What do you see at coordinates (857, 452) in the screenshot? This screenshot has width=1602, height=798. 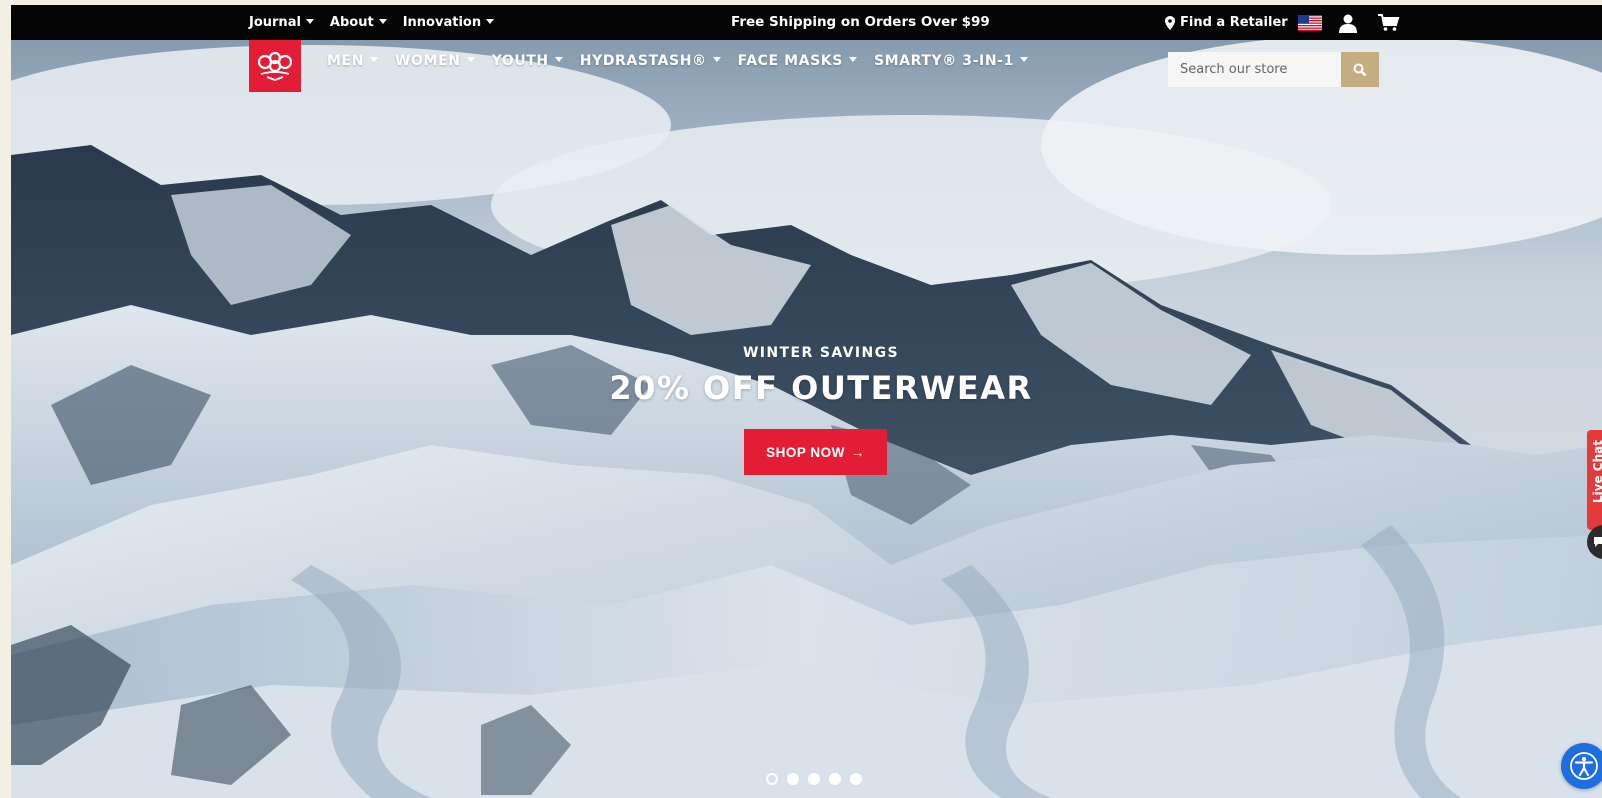 I see `arrow-right-icon: →` at bounding box center [857, 452].